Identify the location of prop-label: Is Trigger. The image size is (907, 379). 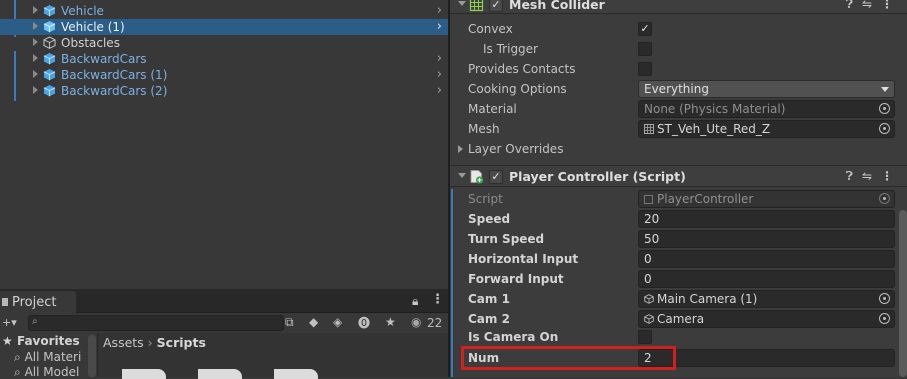
(510, 49).